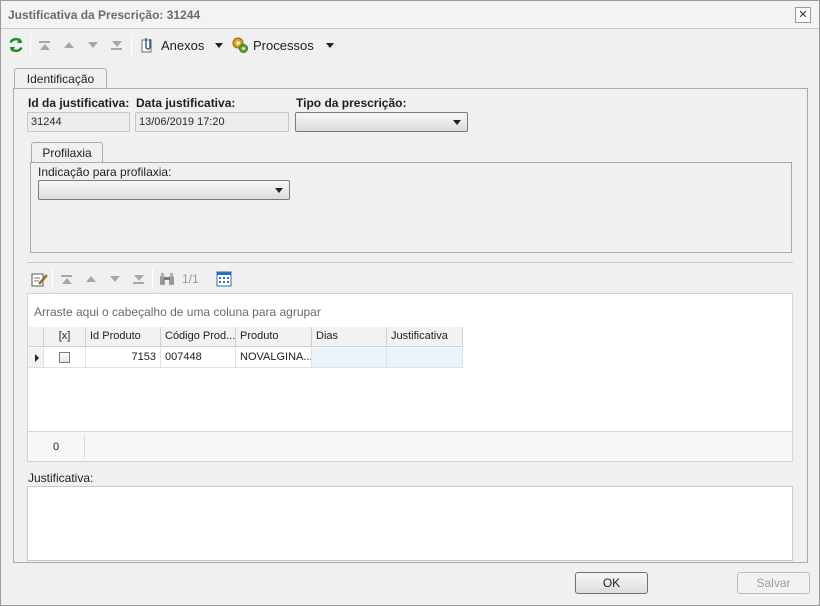 The image size is (820, 606). I want to click on page-indicator: 1/1, so click(190, 279).